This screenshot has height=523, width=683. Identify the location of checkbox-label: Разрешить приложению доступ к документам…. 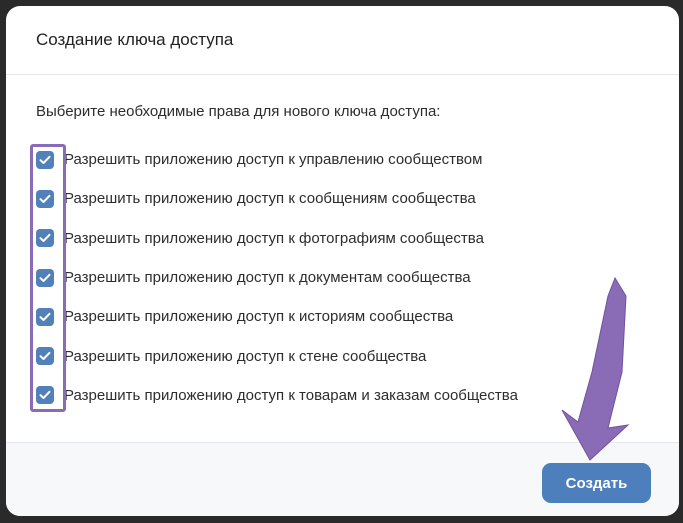
(267, 278).